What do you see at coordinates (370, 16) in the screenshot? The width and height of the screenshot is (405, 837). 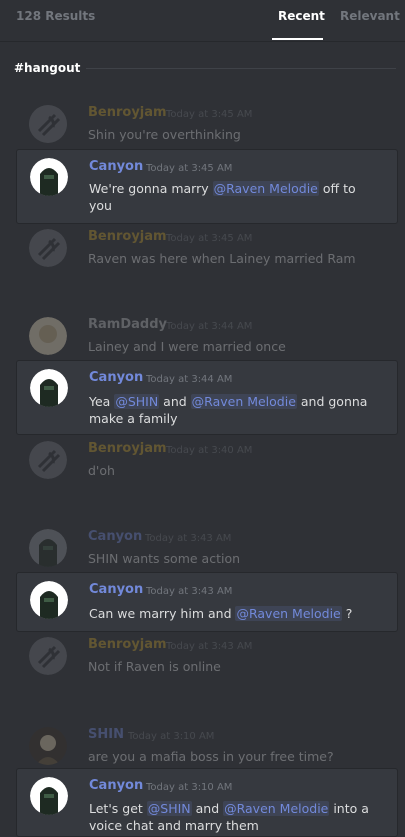 I see `tab-relevant: Relevant` at bounding box center [370, 16].